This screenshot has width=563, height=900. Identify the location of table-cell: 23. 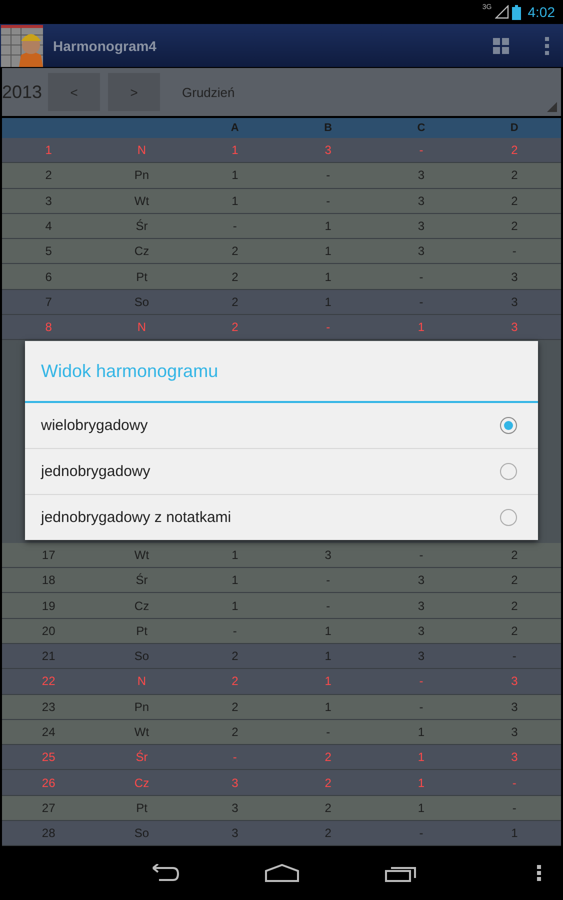
(49, 707).